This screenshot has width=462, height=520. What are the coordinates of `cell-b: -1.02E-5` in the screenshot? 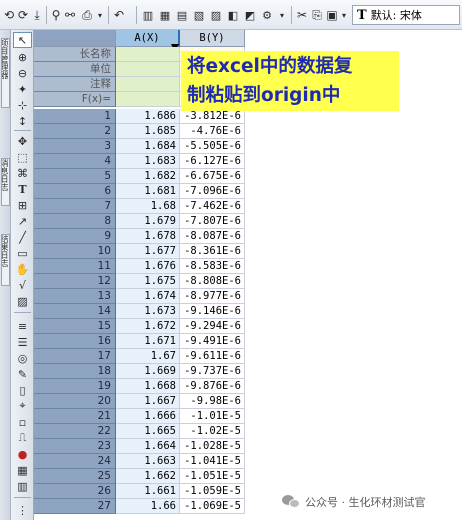 It's located at (212, 431).